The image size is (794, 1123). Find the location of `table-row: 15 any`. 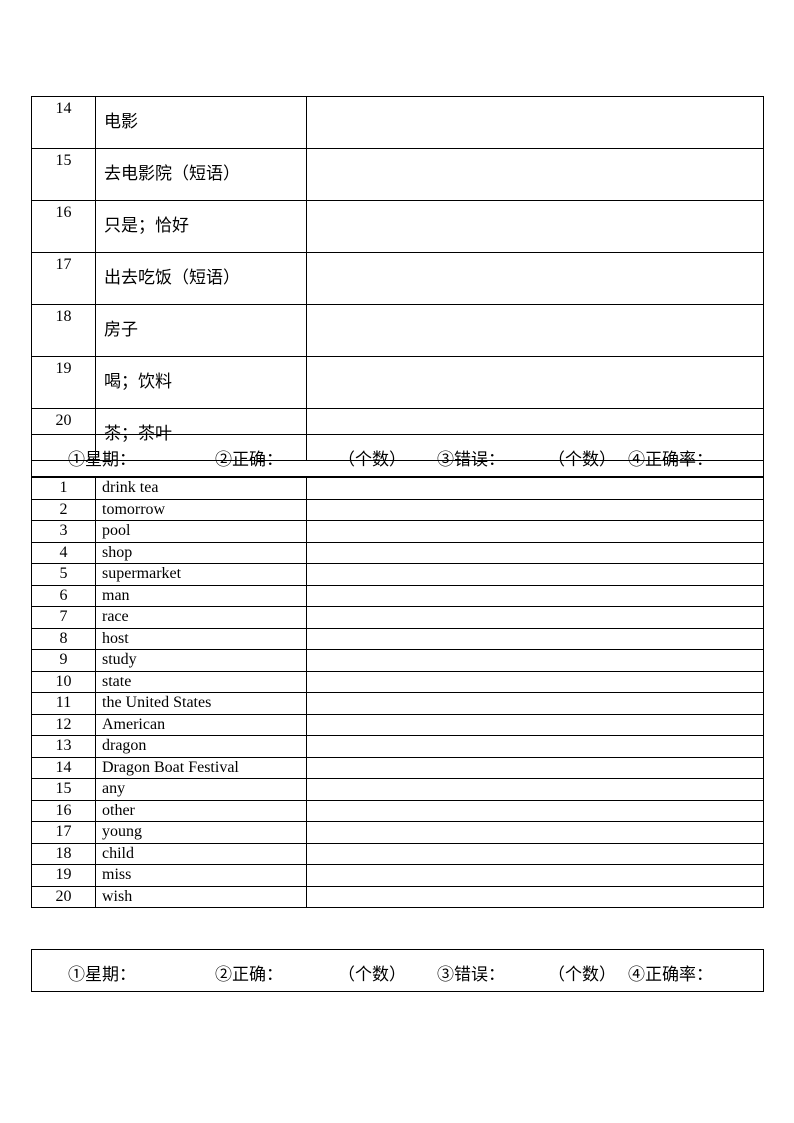

table-row: 15 any is located at coordinates (397, 789).